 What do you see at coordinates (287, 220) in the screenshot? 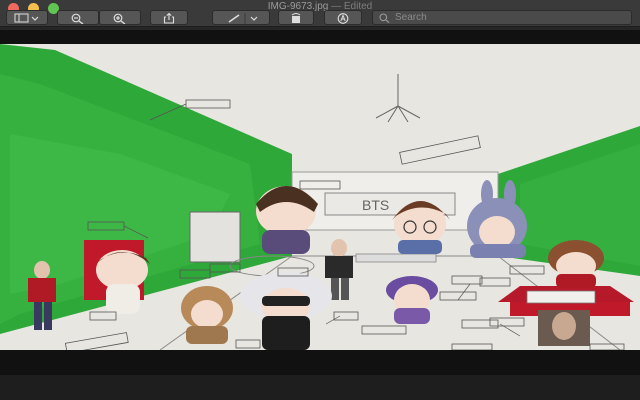
I see `figure-boy-top-center` at bounding box center [287, 220].